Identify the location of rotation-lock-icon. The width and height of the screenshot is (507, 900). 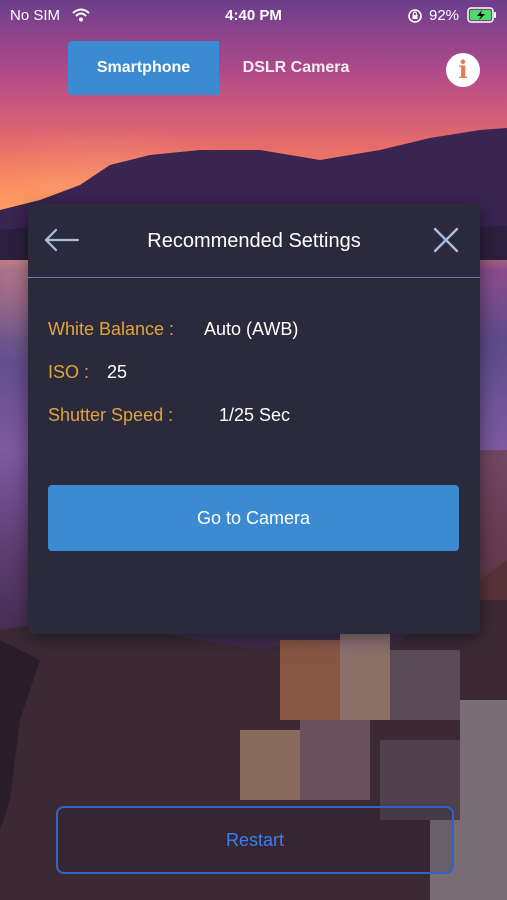
(415, 18).